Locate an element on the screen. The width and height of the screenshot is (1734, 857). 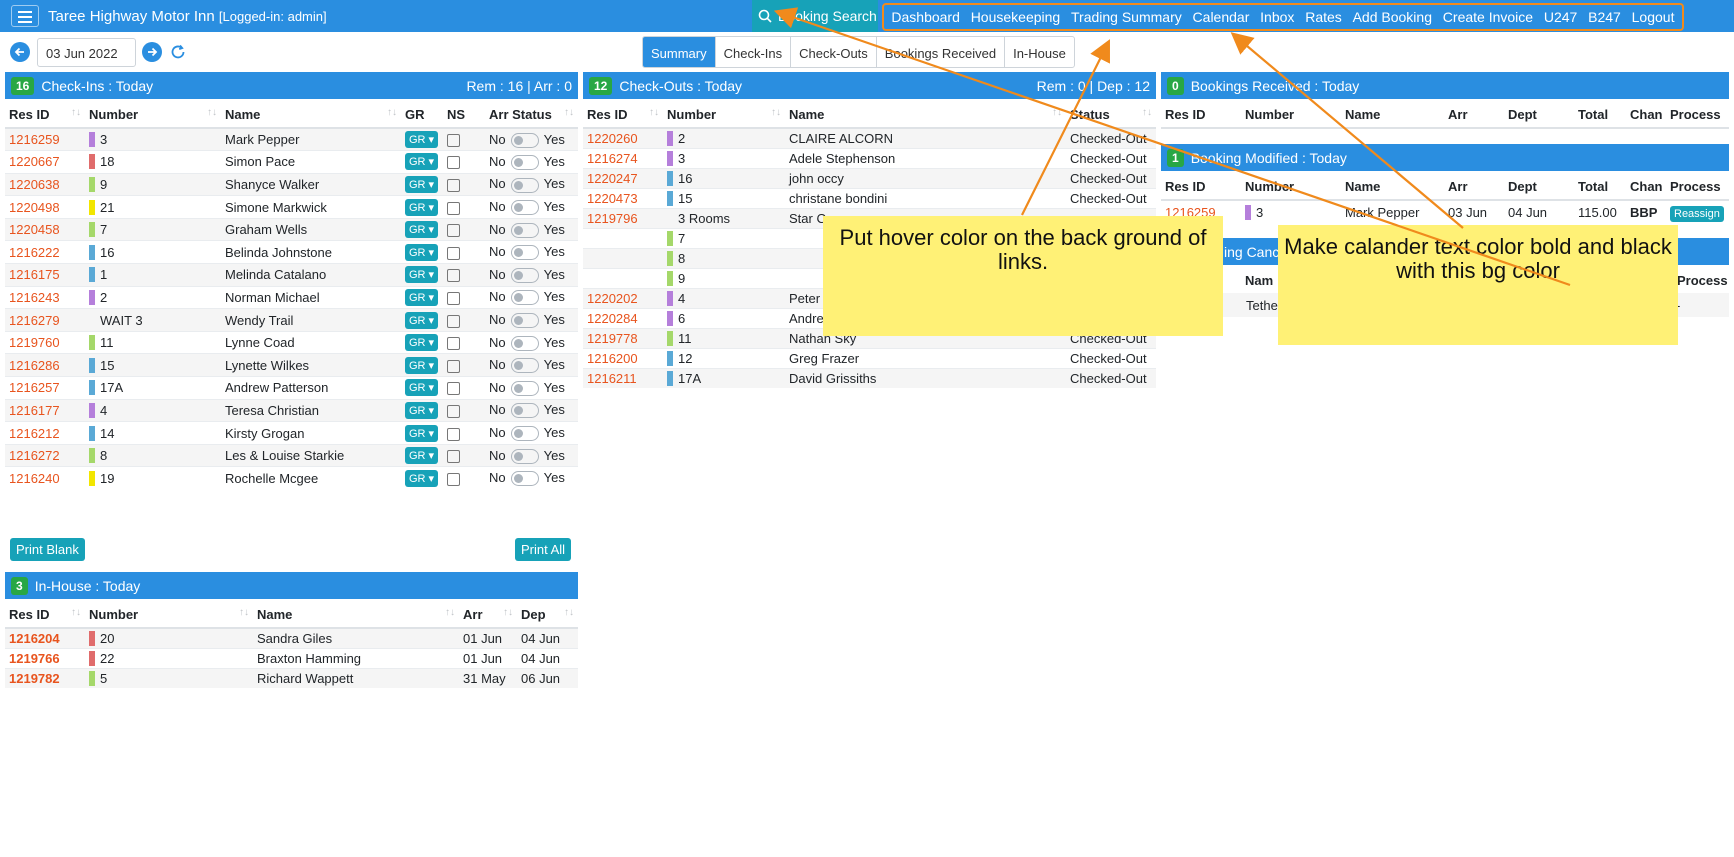
res-id-link: 1220247 is located at coordinates (623, 177).